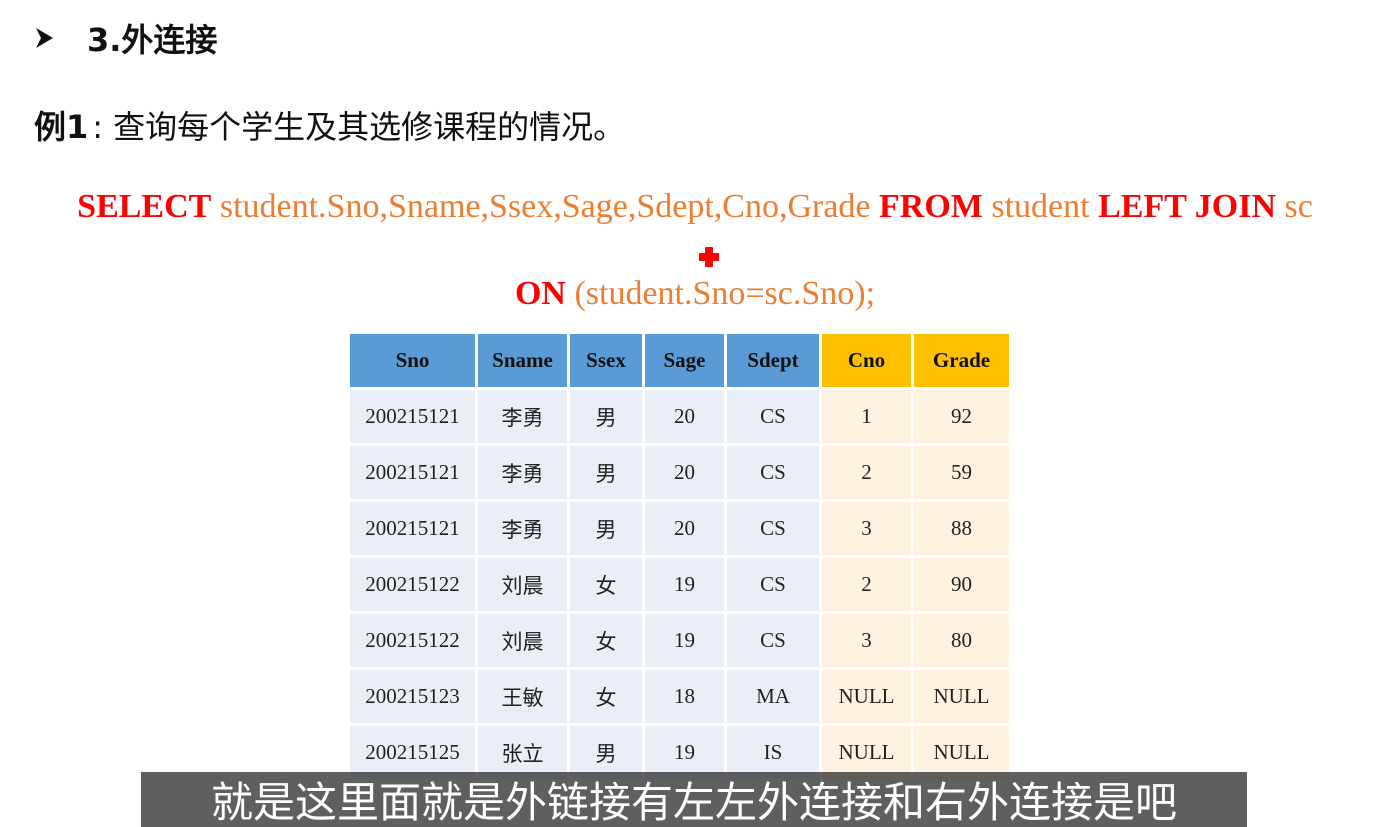  Describe the element at coordinates (152, 40) in the screenshot. I see `heading-title: 3.外连接` at that location.